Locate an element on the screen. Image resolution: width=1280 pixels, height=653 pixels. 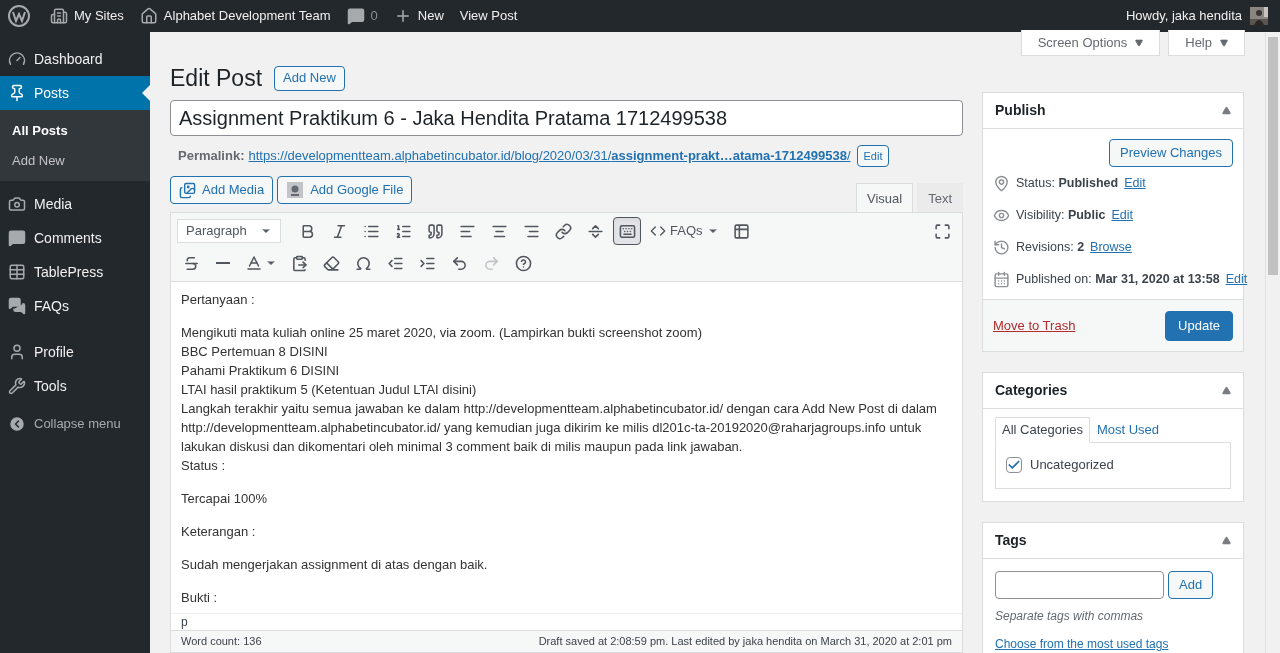
collapse-menu-button: Collapse menu is located at coordinates (75, 424).